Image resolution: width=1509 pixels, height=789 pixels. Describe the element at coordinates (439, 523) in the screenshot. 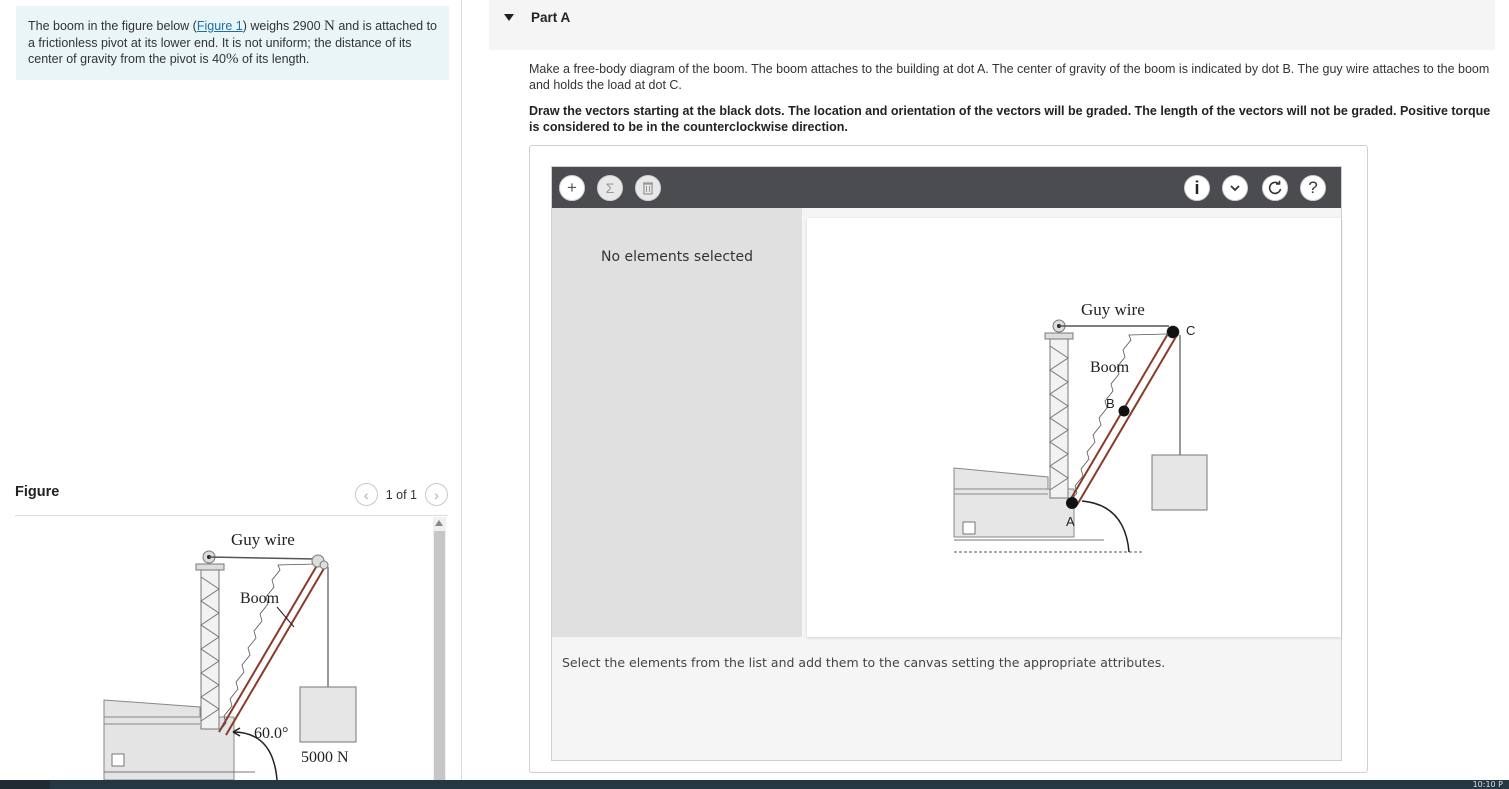

I see `scroll-up-icon` at that location.